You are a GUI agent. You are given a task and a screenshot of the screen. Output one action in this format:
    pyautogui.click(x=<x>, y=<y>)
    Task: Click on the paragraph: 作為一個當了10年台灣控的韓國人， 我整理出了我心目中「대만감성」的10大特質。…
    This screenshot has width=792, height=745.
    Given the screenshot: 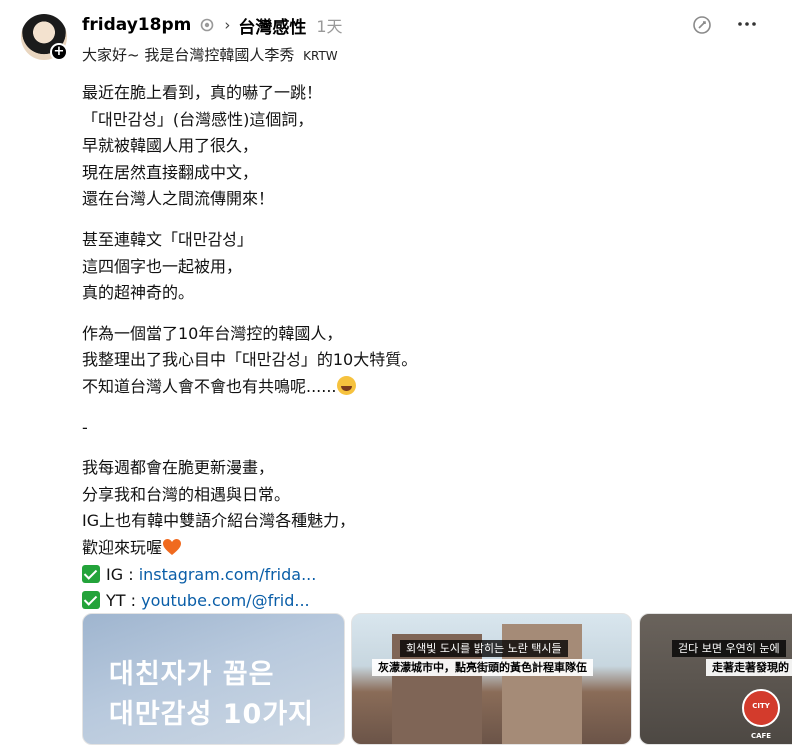 What is the action you would take?
    pyautogui.click(x=362, y=361)
    